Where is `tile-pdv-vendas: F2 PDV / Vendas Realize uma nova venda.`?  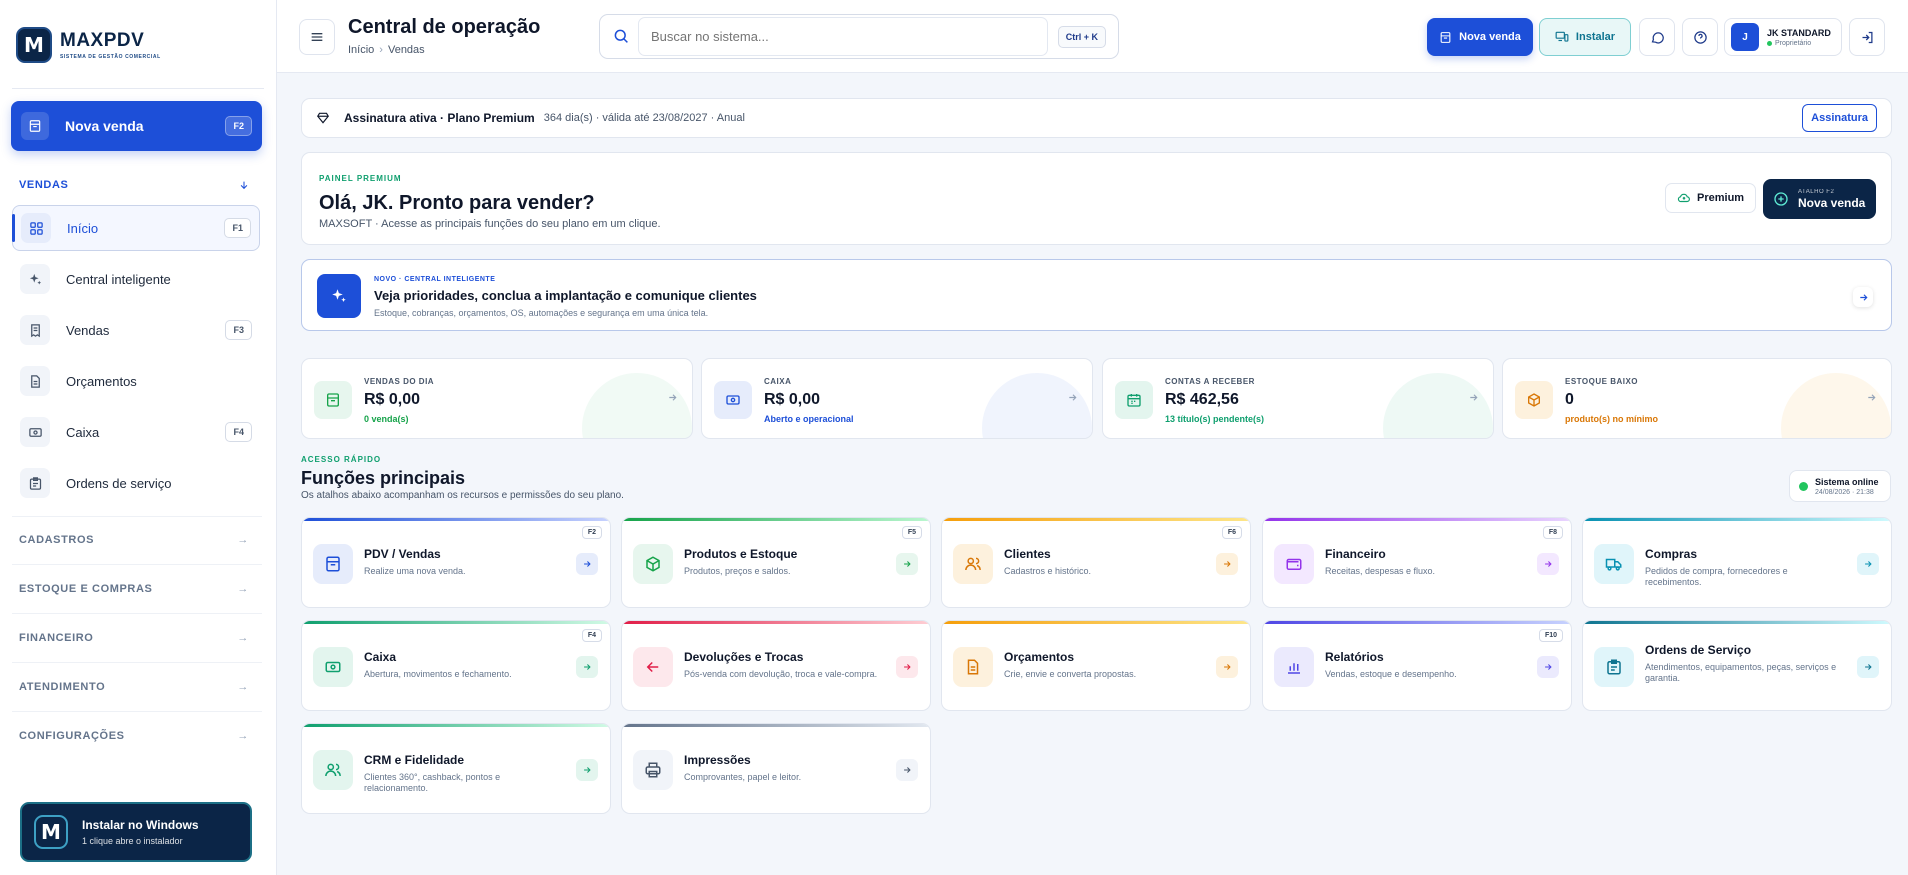
tile-pdv-vendas: F2 PDV / Vendas Realize uma nova venda. is located at coordinates (456, 562).